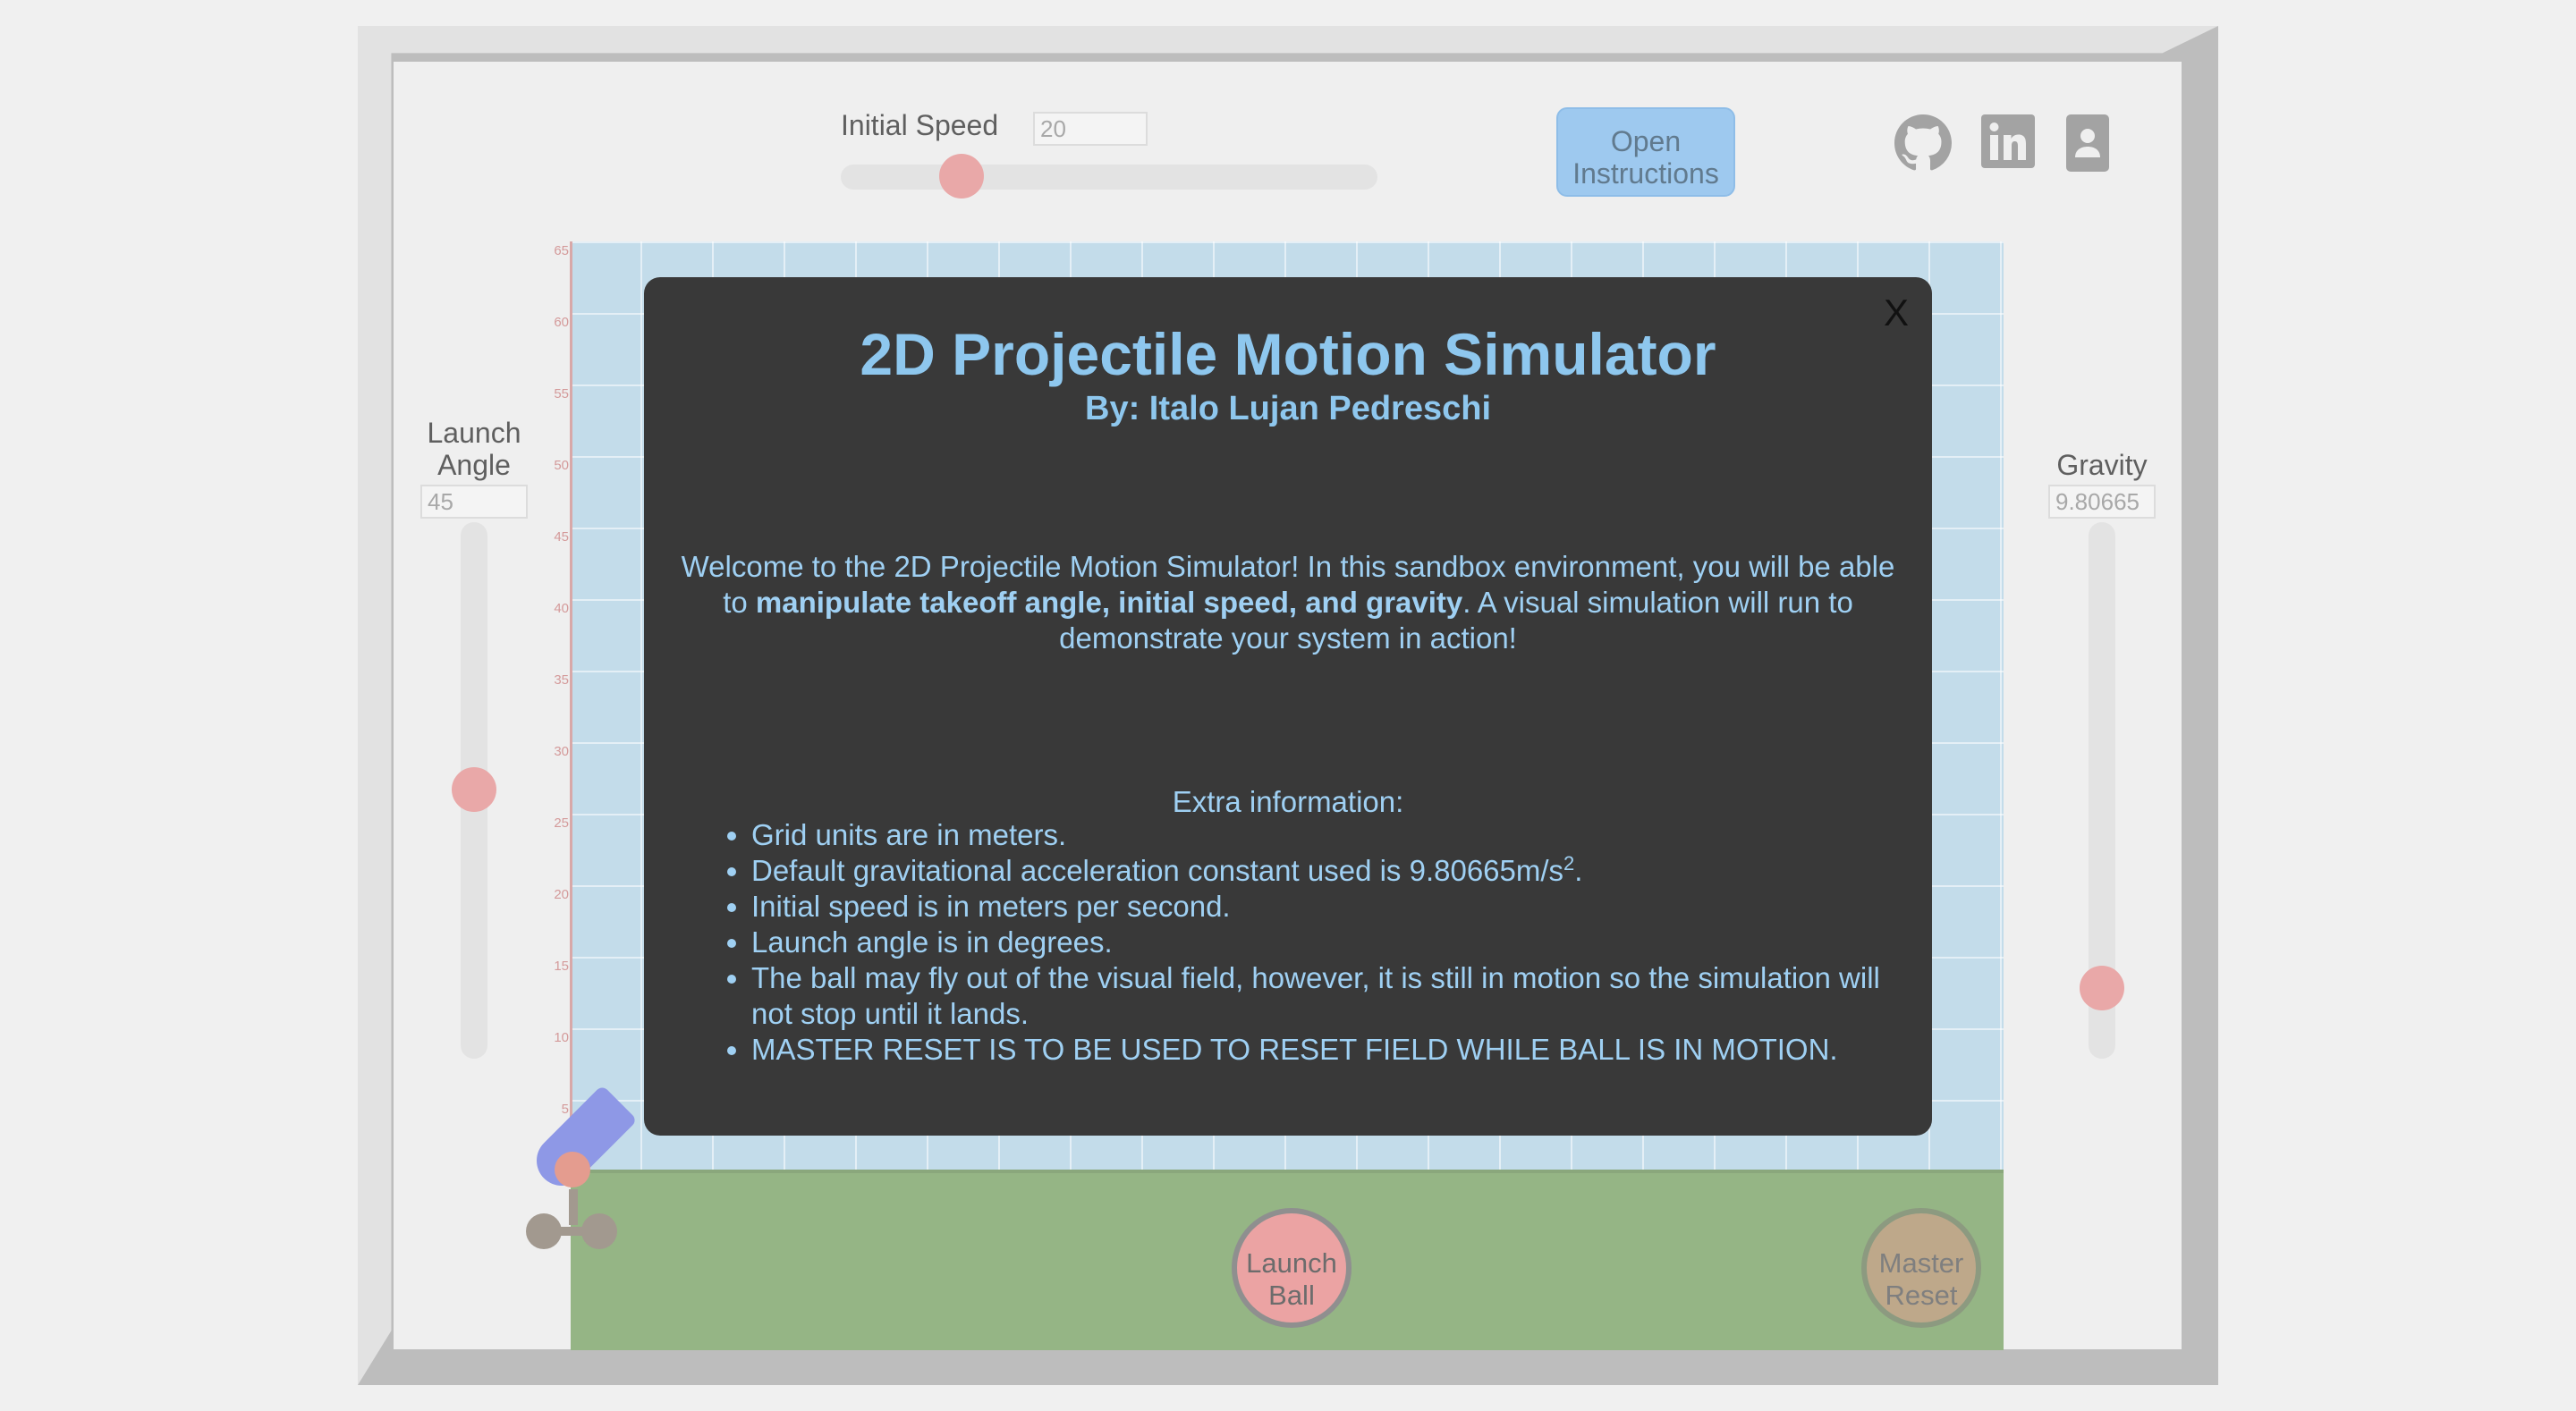 This screenshot has height=1411, width=2576. What do you see at coordinates (561, 393) in the screenshot?
I see `y-tick-label: 55` at bounding box center [561, 393].